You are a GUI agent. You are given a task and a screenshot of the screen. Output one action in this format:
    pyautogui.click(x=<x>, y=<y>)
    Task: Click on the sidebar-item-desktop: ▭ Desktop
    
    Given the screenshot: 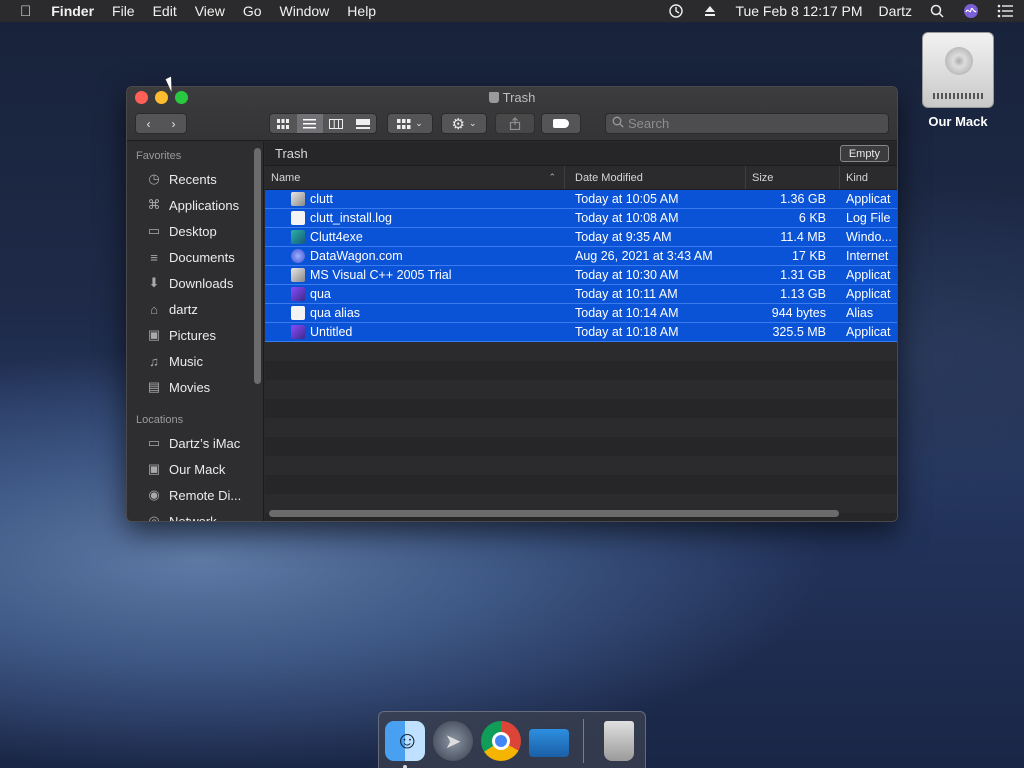 What is the action you would take?
    pyautogui.click(x=195, y=231)
    